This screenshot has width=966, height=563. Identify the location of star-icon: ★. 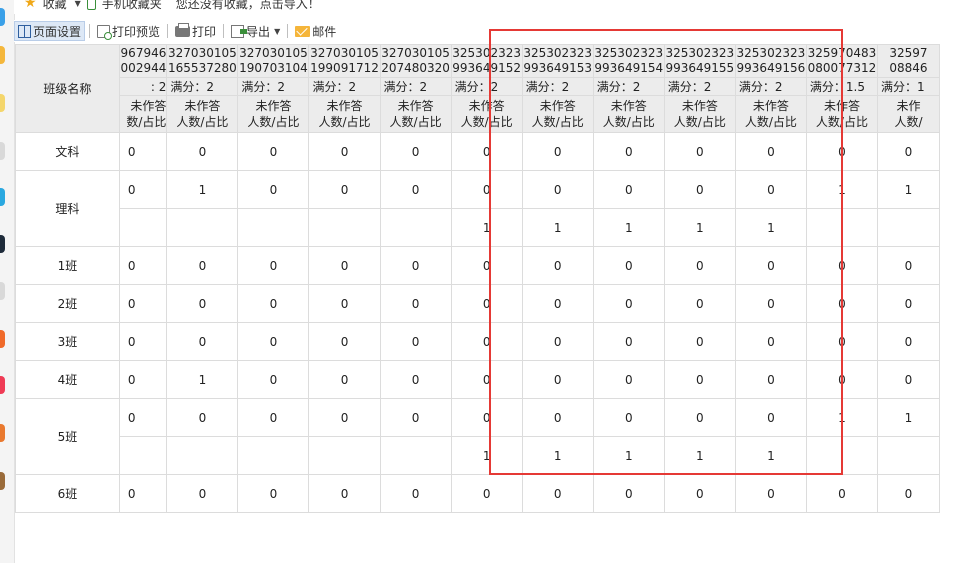
(30, 5).